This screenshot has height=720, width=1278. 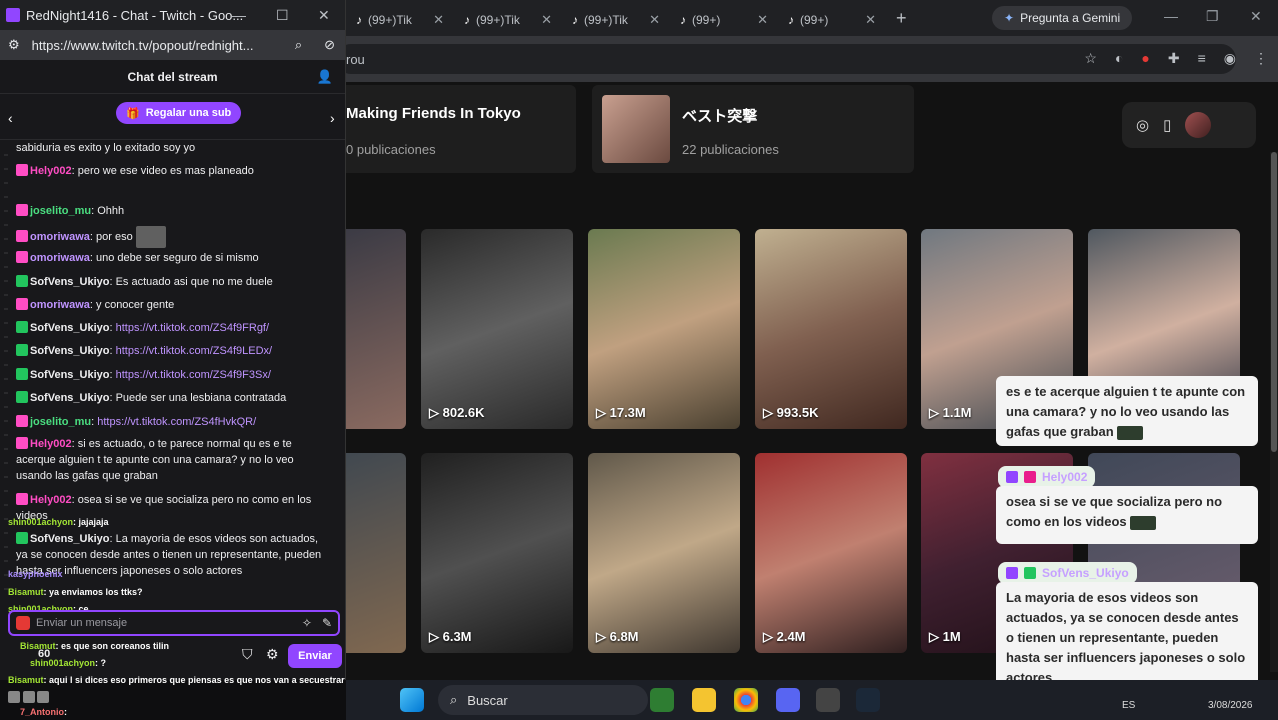 I want to click on overlay-chat-line: 7_Antonio:, so click(x=43, y=712).